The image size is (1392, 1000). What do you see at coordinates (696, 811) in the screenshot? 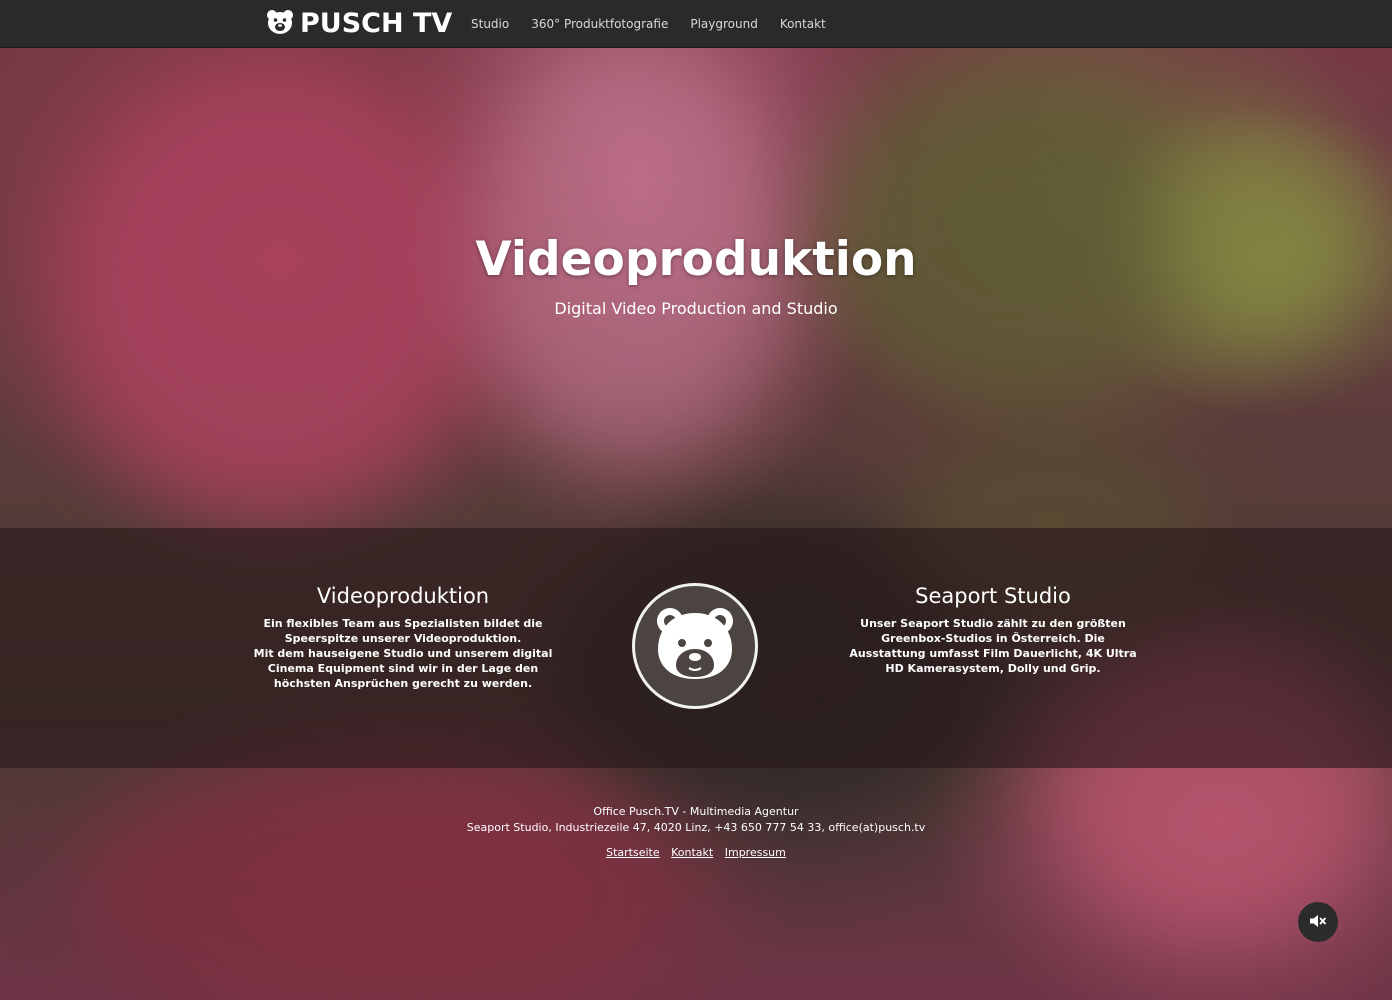
I see `footer-company: Office Pusch.TV - Multimedia Agentur` at bounding box center [696, 811].